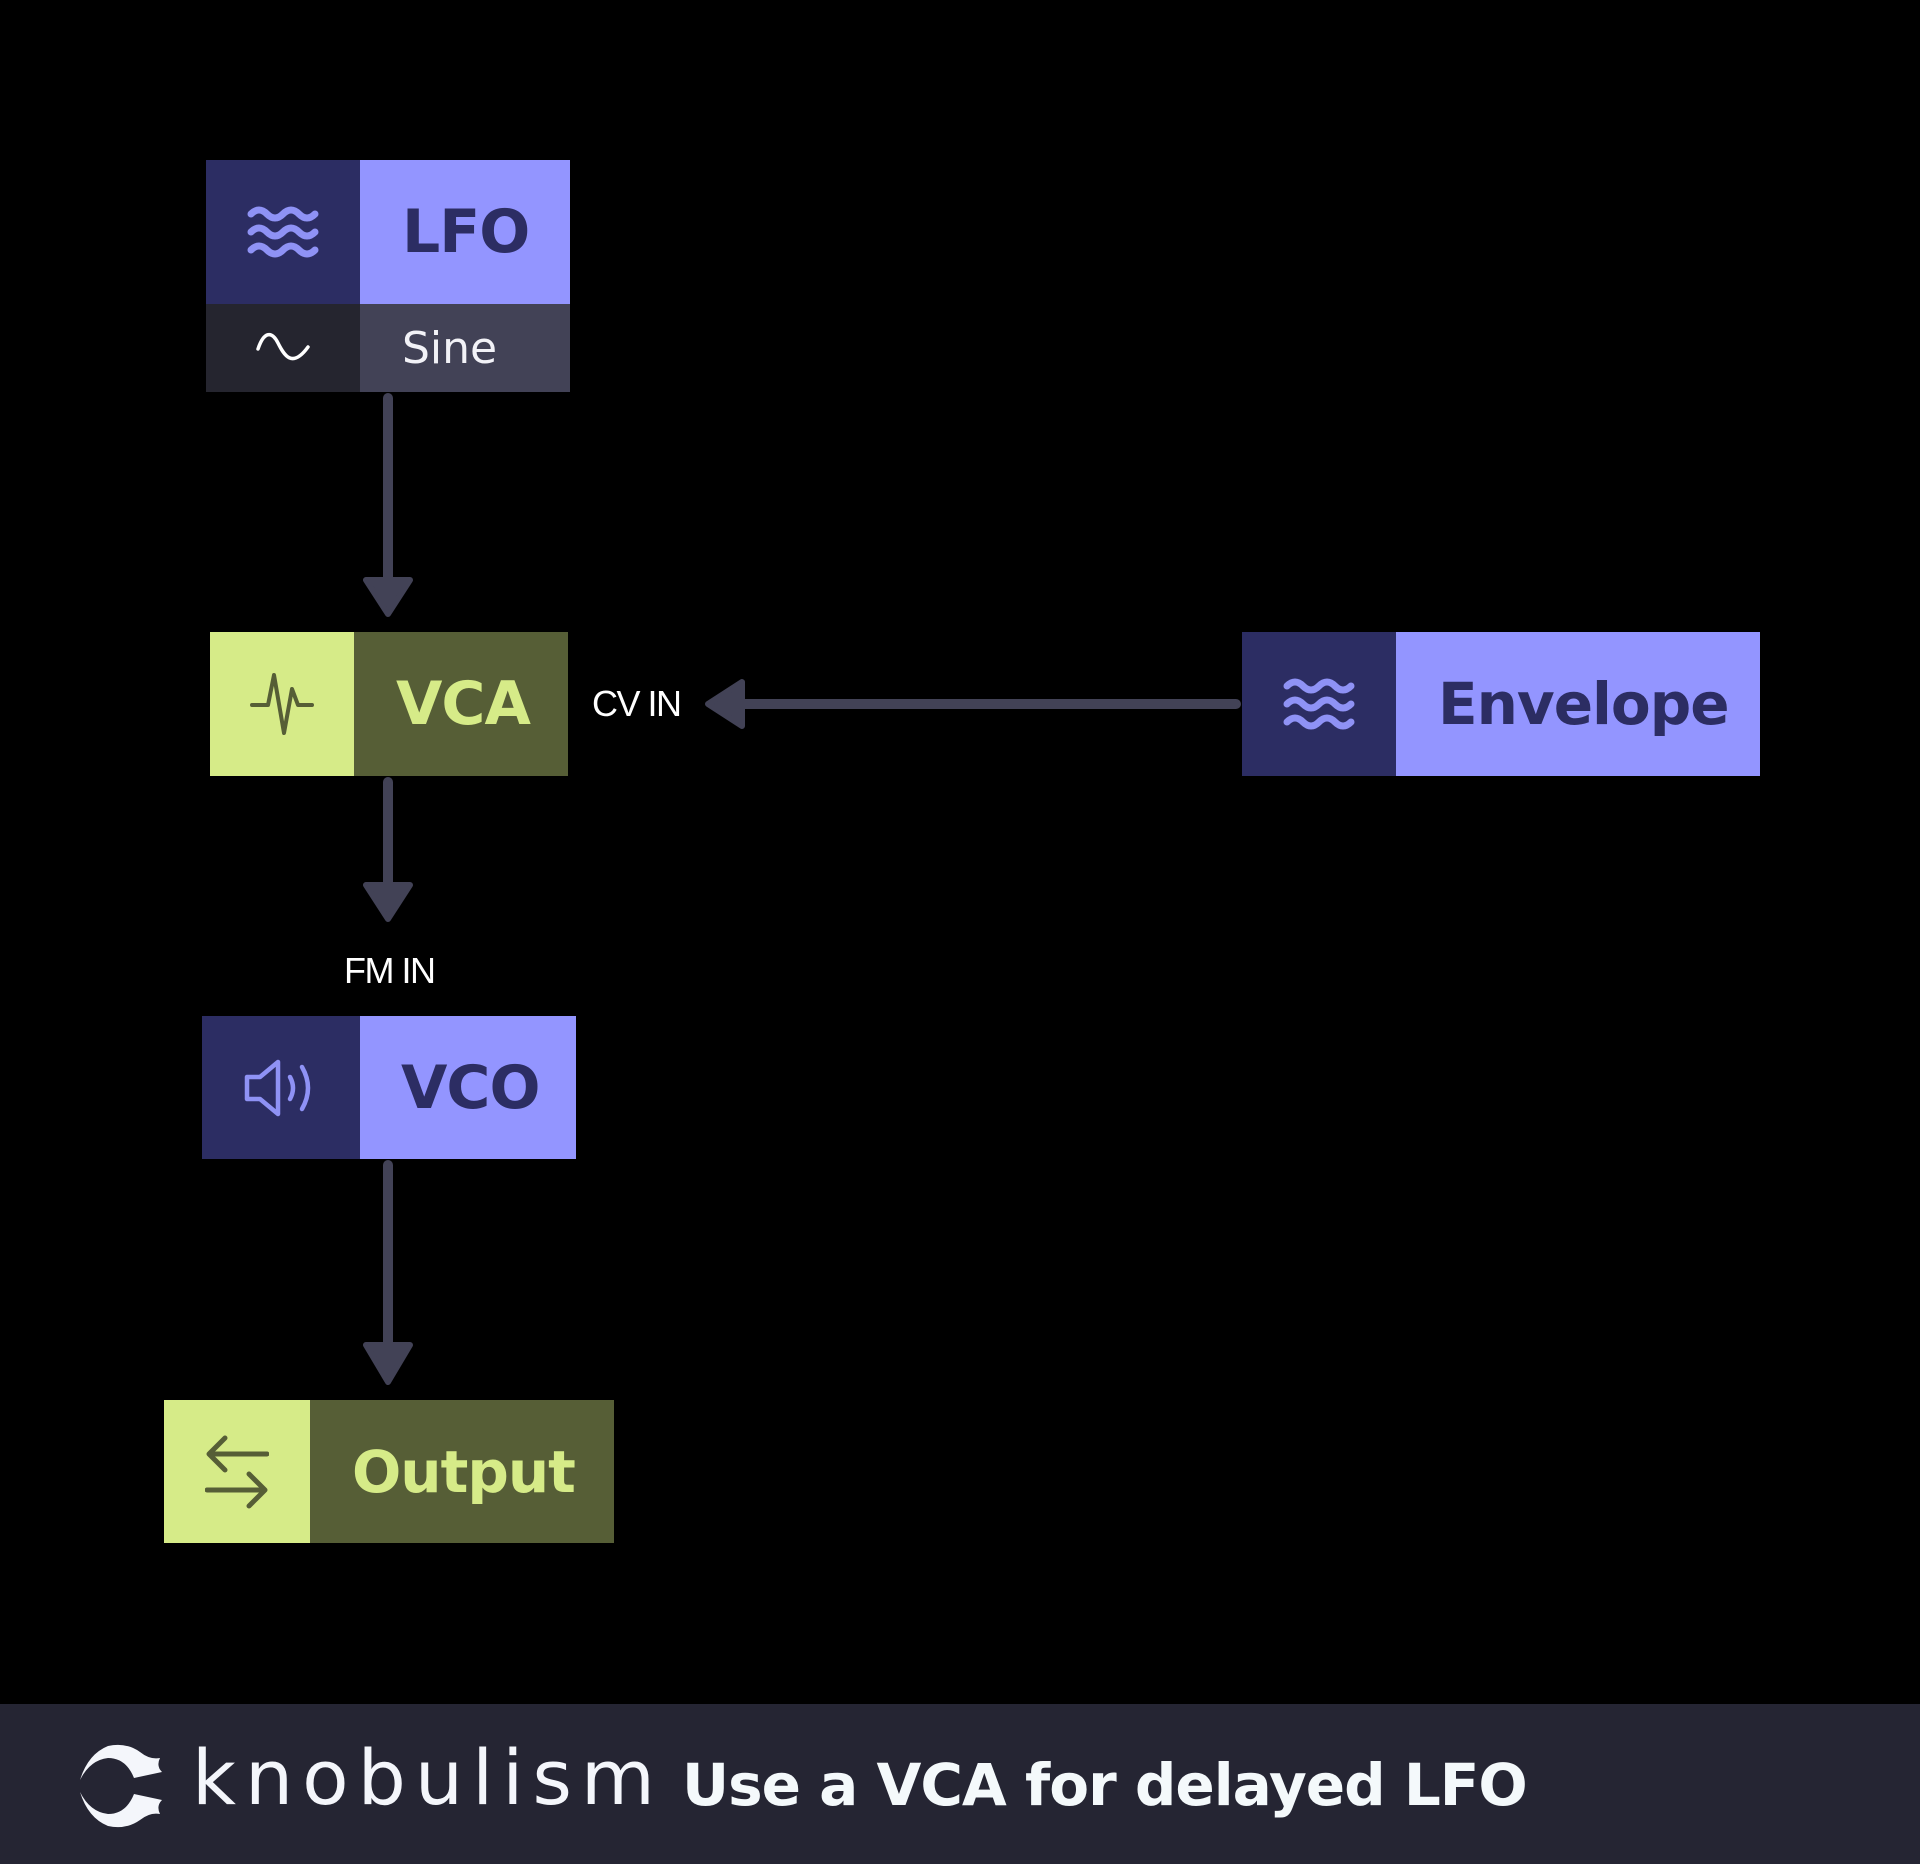 Image resolution: width=1920 pixels, height=1864 pixels. Describe the element at coordinates (388, 505) in the screenshot. I see `wire-lfo-to-vca` at that location.